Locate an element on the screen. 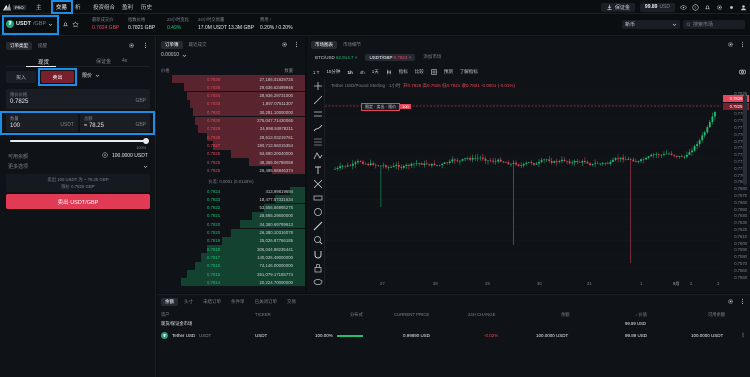 The width and height of the screenshot is (750, 377). sell-button: 卖出 is located at coordinates (57, 77).